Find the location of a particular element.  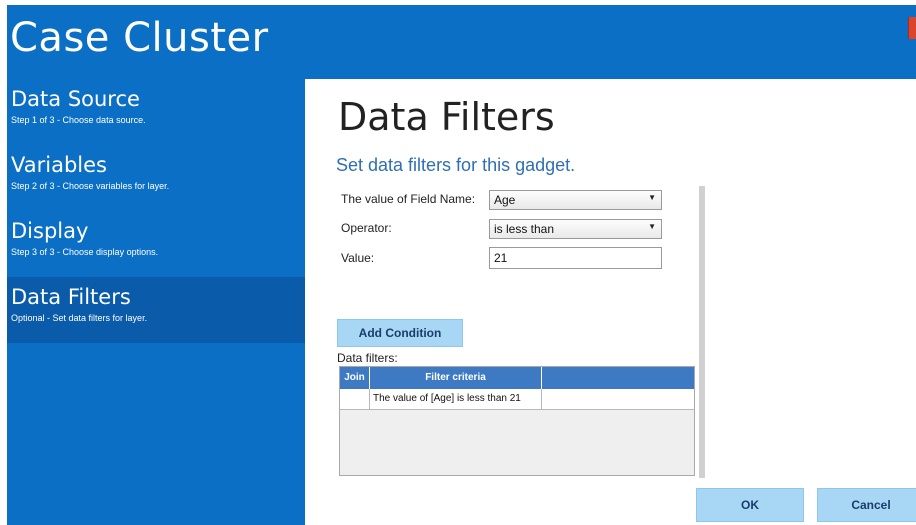

value-label: Value: is located at coordinates (358, 258).